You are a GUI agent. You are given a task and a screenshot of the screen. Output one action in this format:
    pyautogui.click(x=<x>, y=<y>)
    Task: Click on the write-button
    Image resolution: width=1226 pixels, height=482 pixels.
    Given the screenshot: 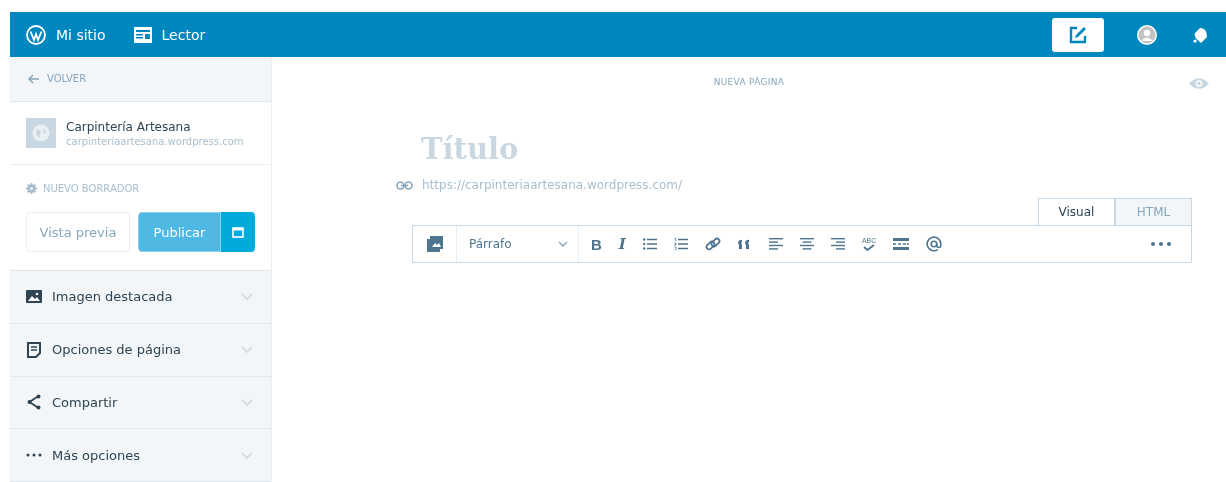 What is the action you would take?
    pyautogui.click(x=1078, y=34)
    